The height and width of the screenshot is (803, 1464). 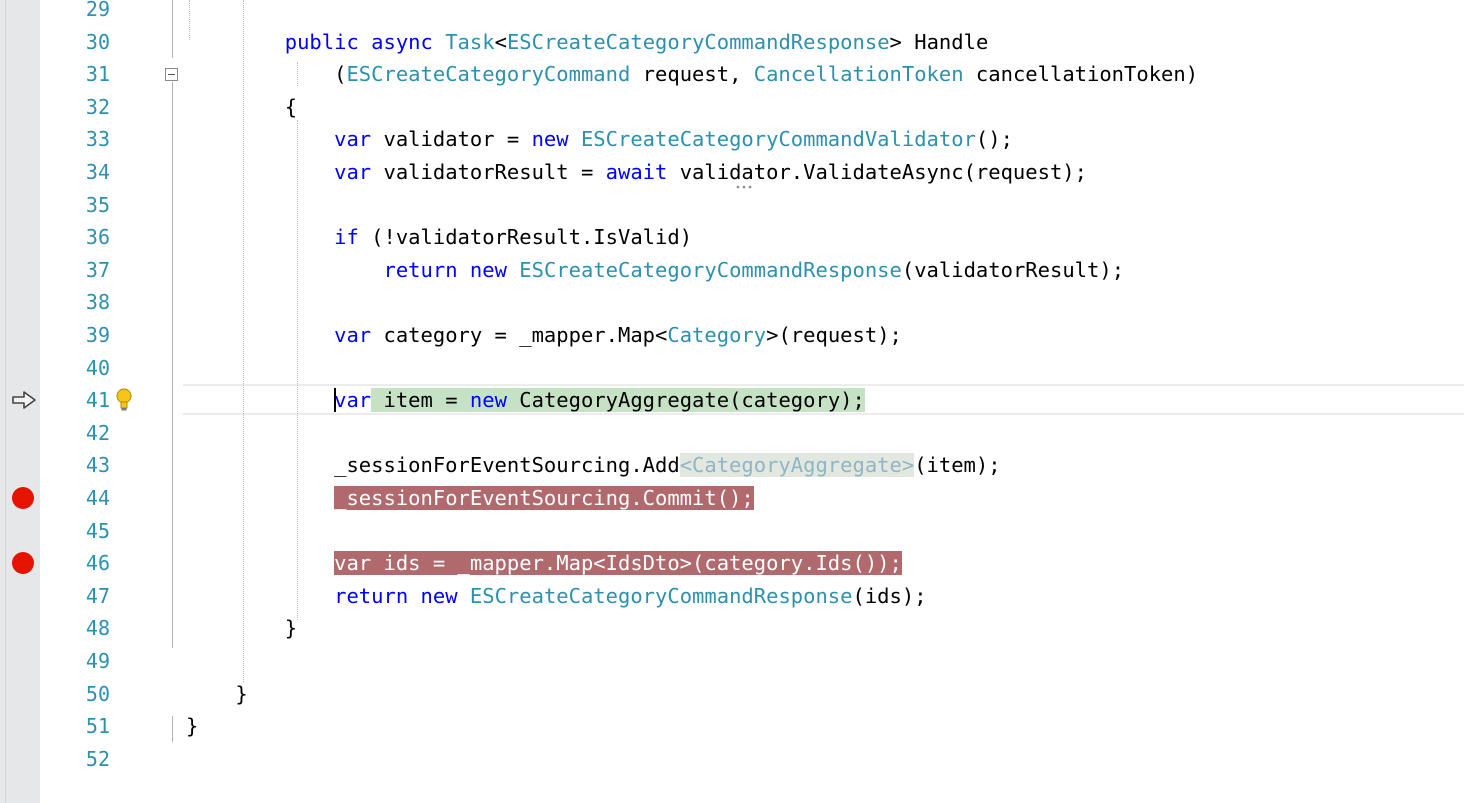 What do you see at coordinates (451, 139) in the screenshot?
I see `code-token: validator =` at bounding box center [451, 139].